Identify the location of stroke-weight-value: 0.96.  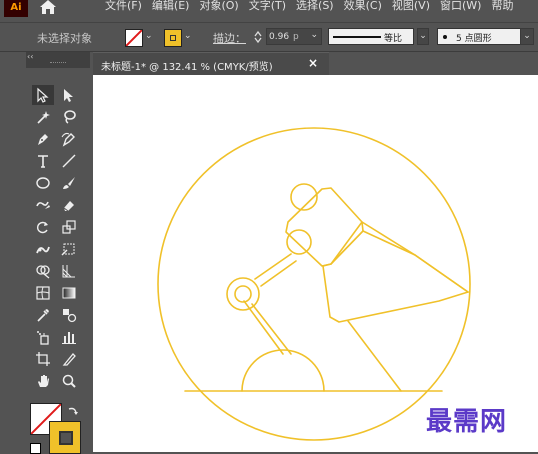
(279, 36).